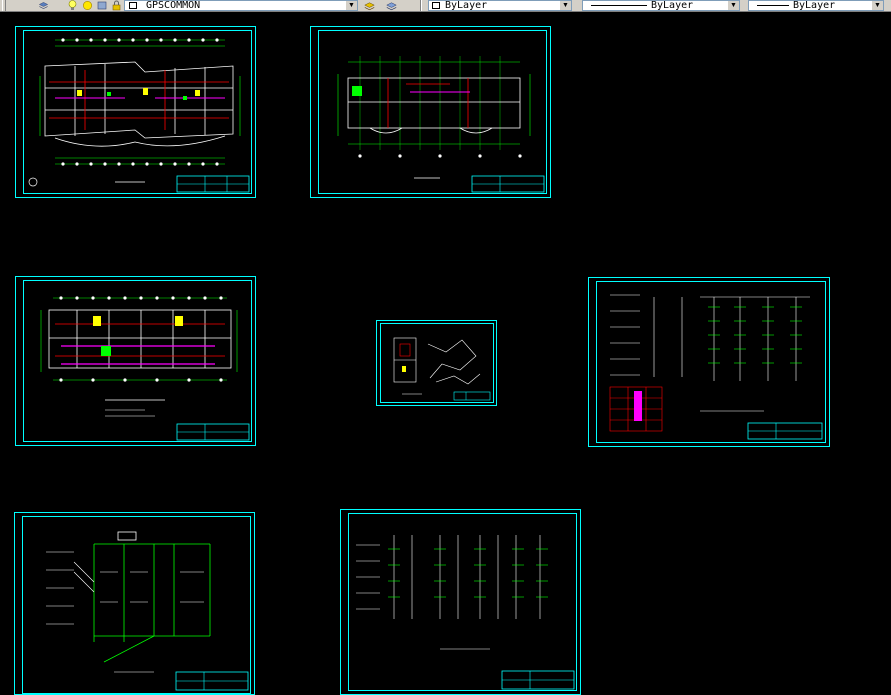  What do you see at coordinates (773, 5) in the screenshot?
I see `lineweight-preview` at bounding box center [773, 5].